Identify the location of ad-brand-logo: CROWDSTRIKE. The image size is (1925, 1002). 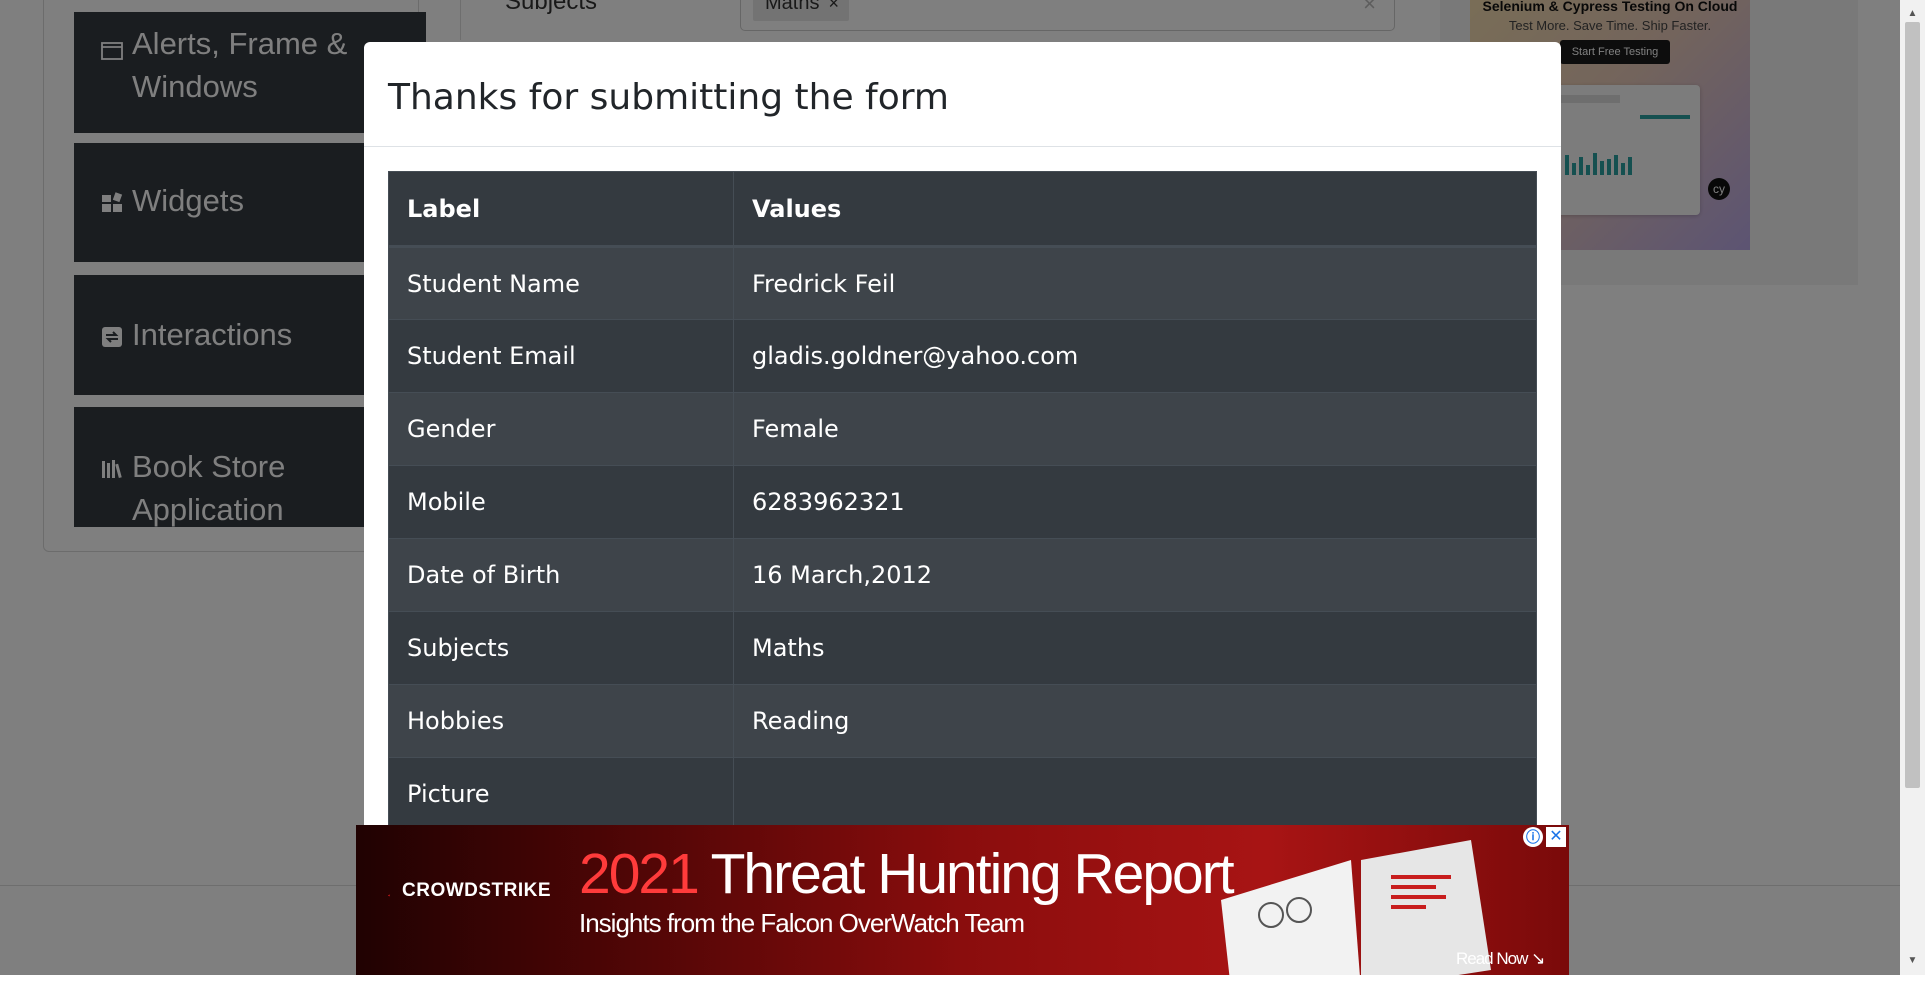
(477, 890).